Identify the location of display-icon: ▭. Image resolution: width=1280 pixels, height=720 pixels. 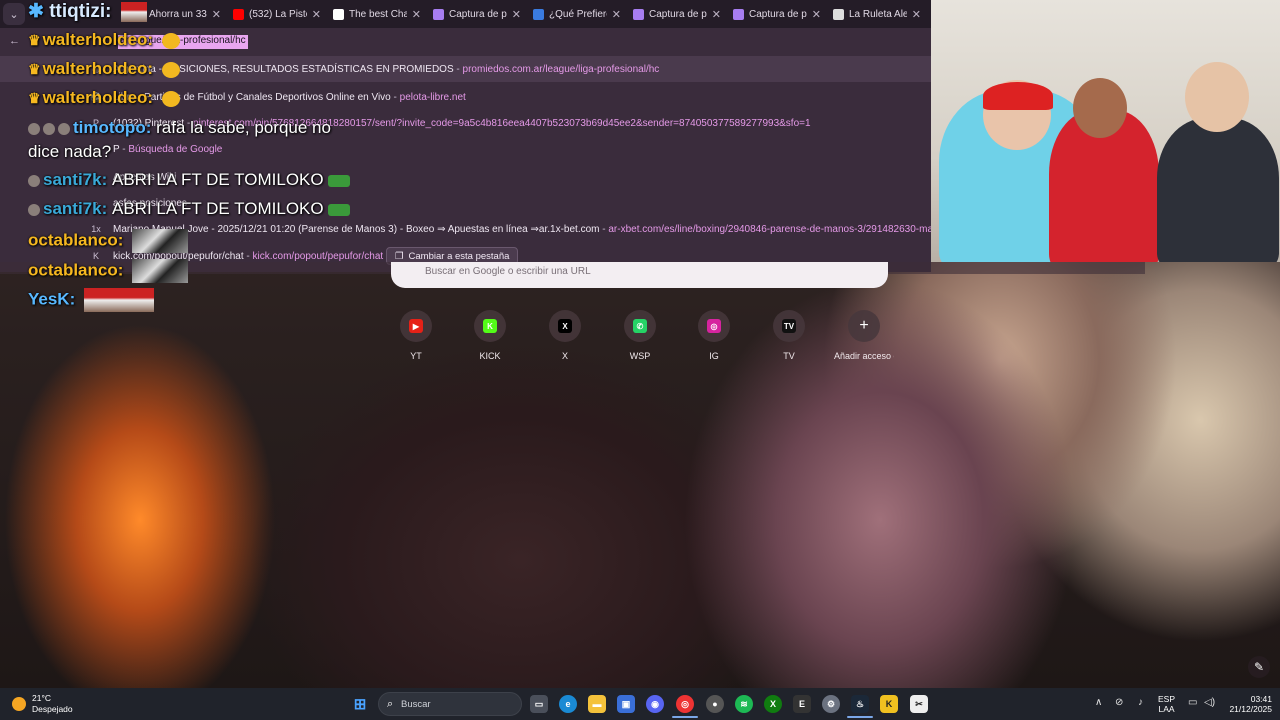
(1192, 702).